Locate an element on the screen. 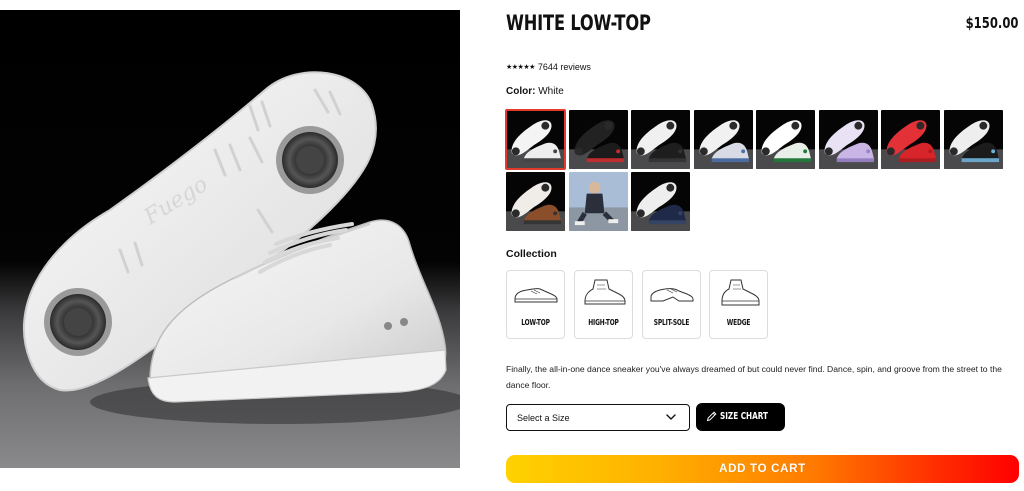 The image size is (1024, 491). color-swatch-lavender is located at coordinates (848, 139).